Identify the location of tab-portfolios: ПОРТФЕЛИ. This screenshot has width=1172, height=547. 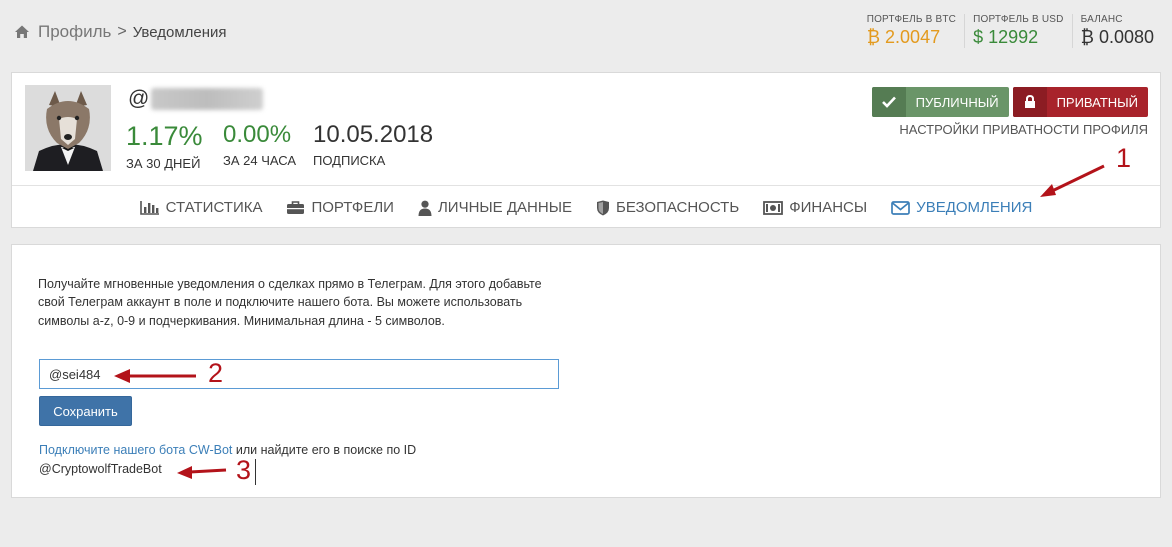
(340, 207).